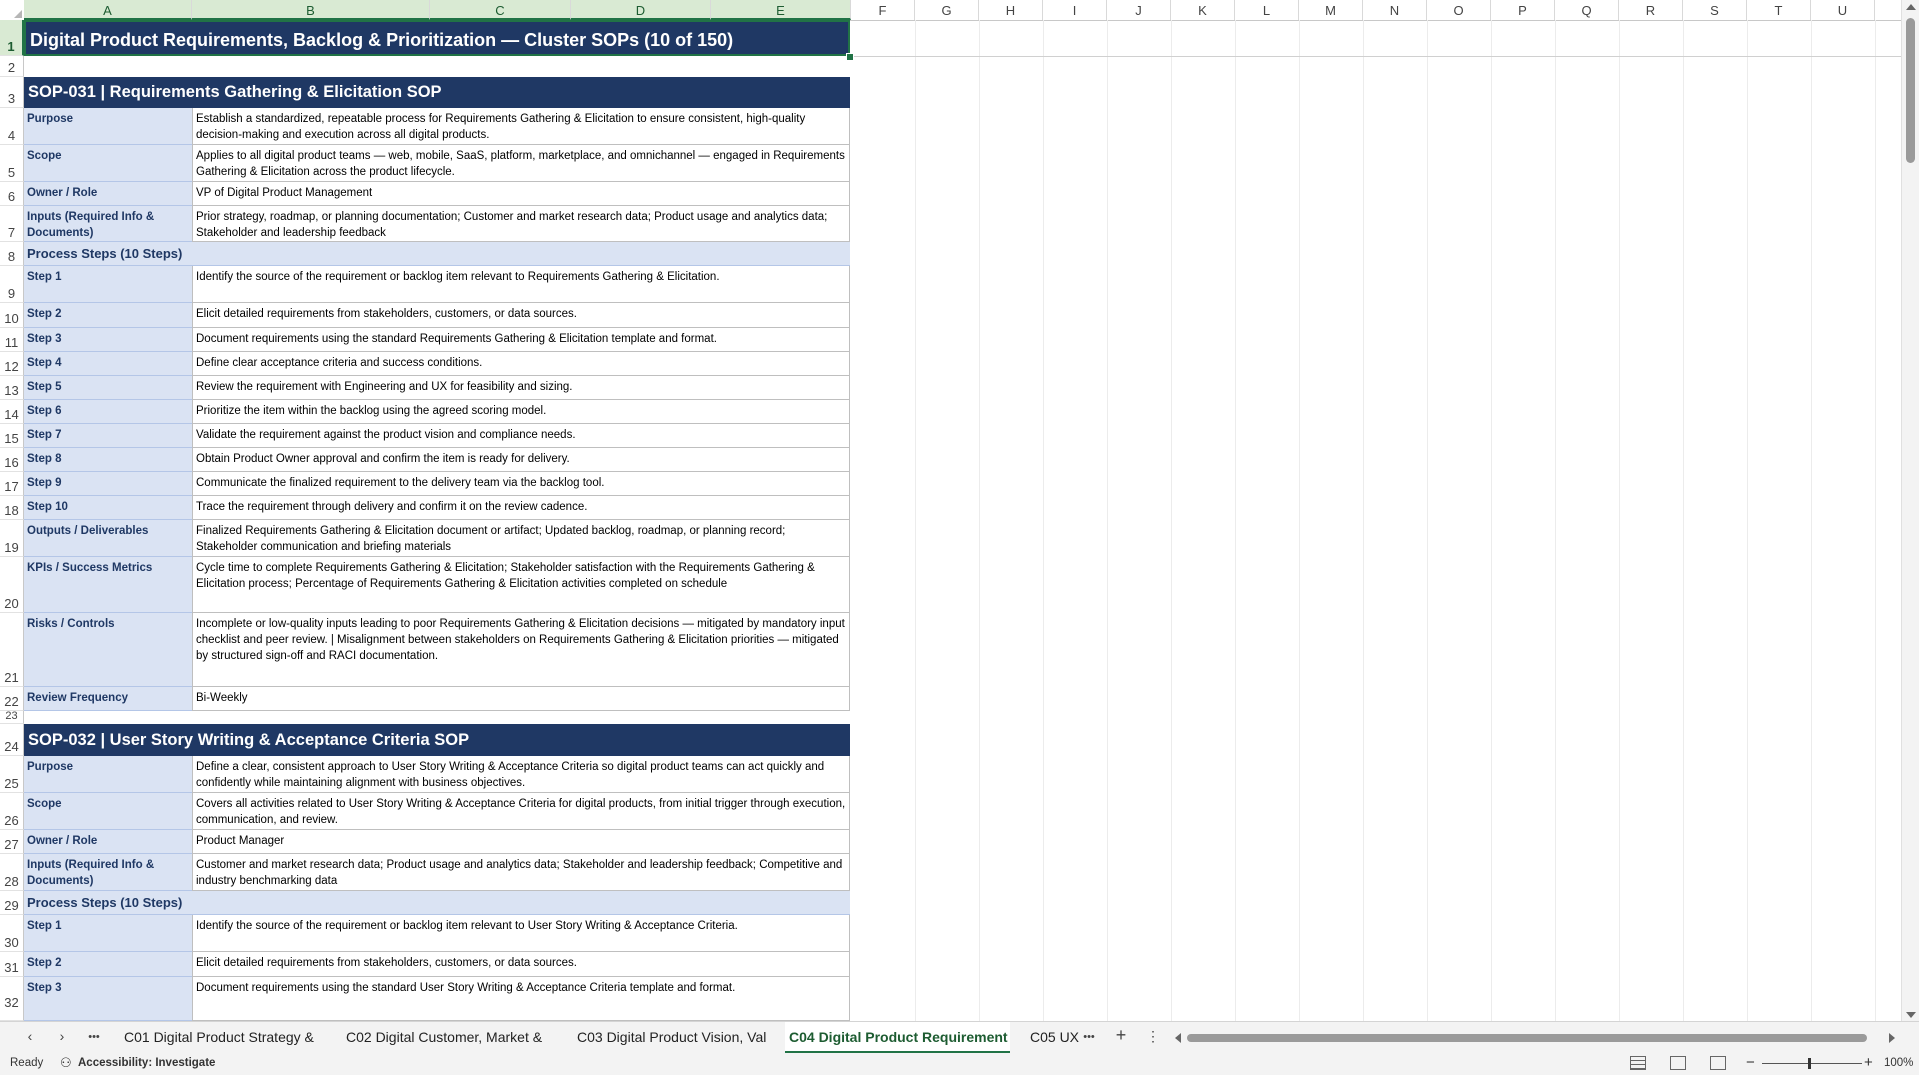 The image size is (1919, 1075). What do you see at coordinates (12, 508) in the screenshot?
I see `row-header-18: 18` at bounding box center [12, 508].